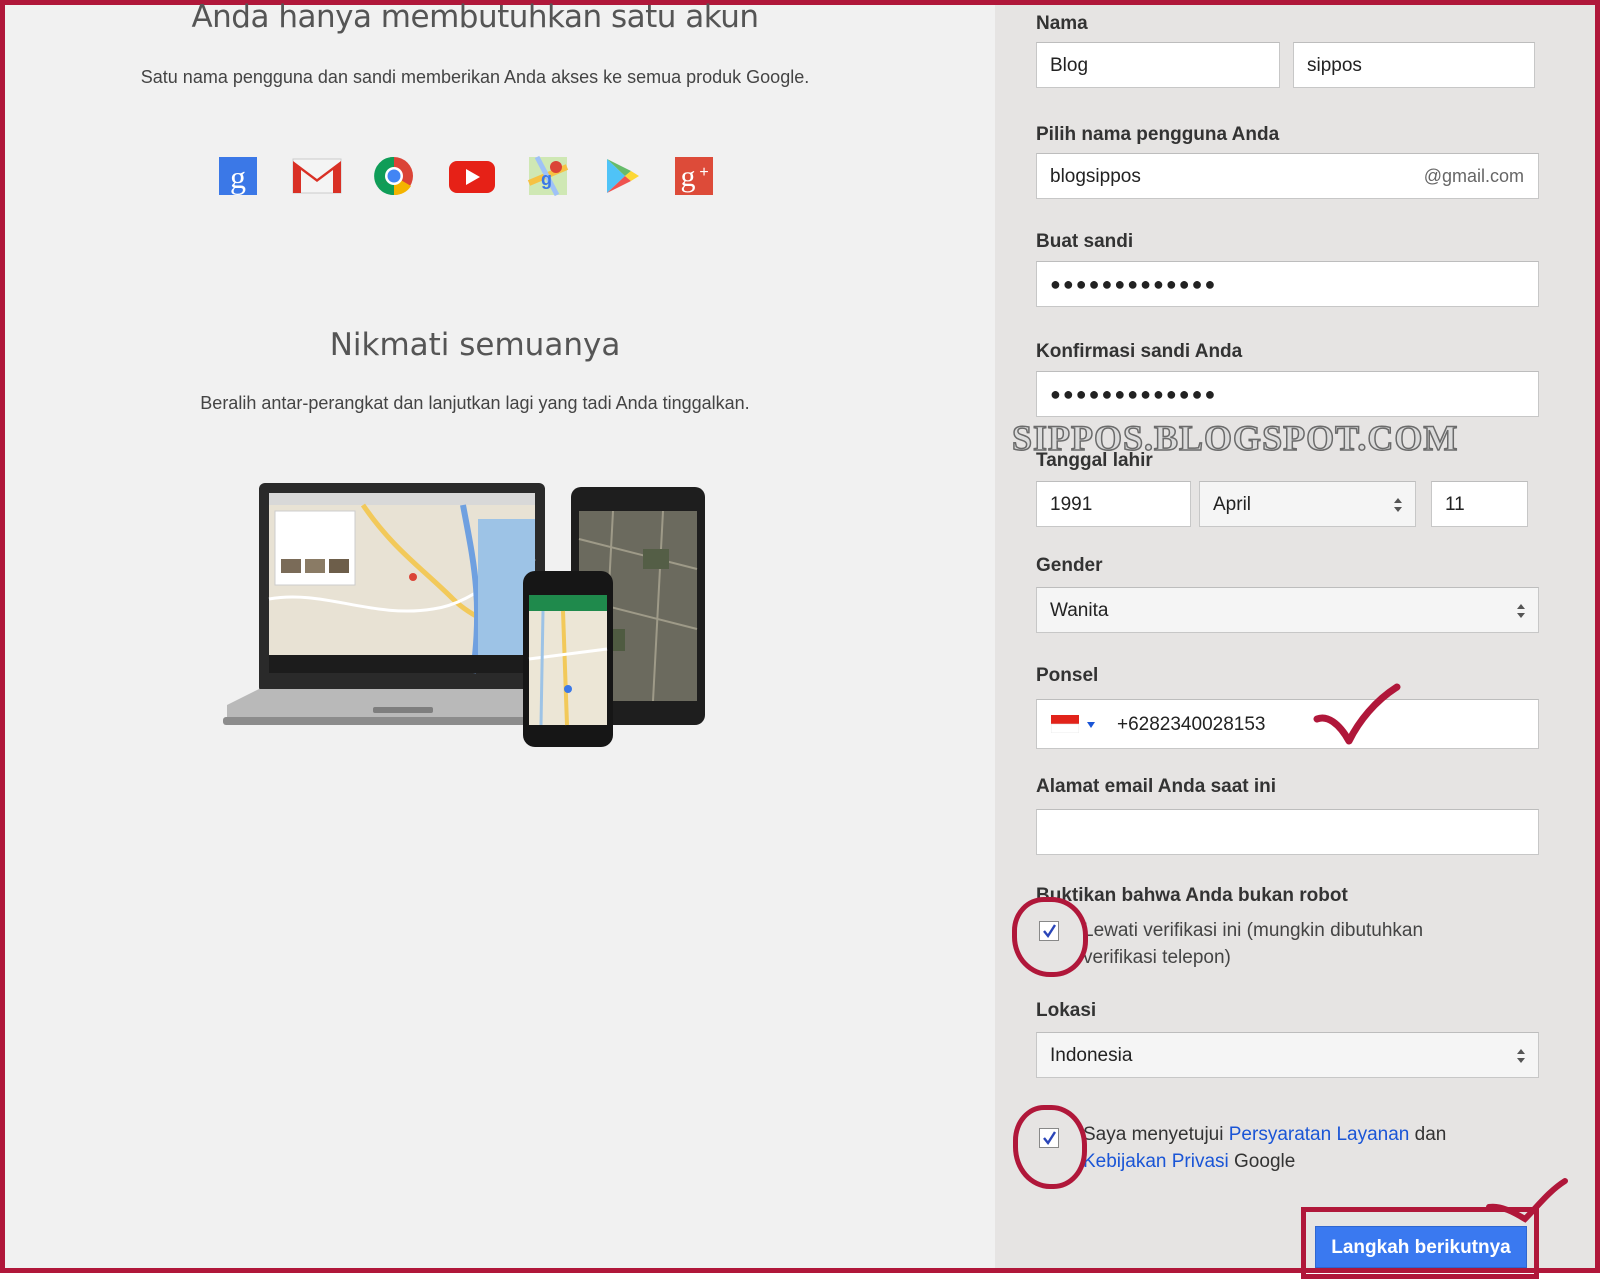 This screenshot has height=1279, width=1600. What do you see at coordinates (1066, 1010) in the screenshot?
I see `location-label: Lokasi` at bounding box center [1066, 1010].